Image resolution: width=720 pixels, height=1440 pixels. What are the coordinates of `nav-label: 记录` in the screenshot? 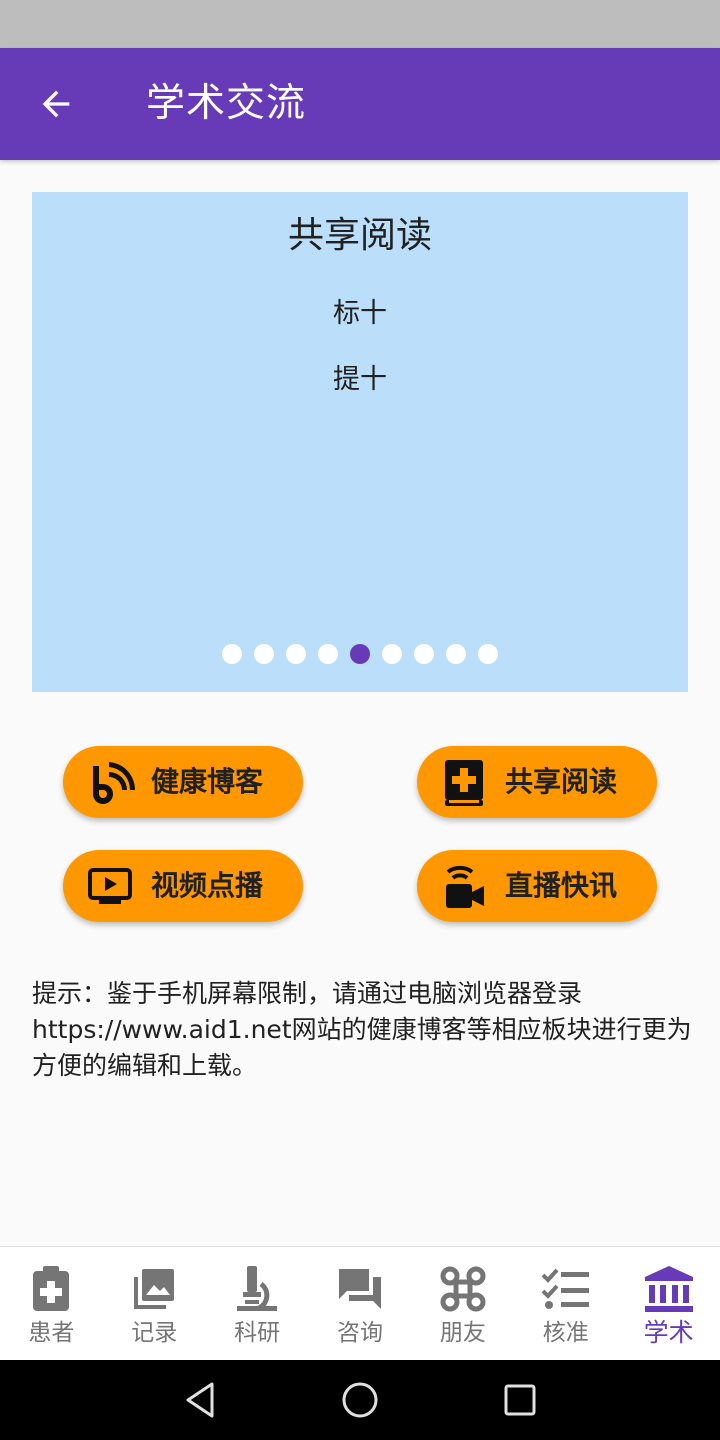 It's located at (154, 1333).